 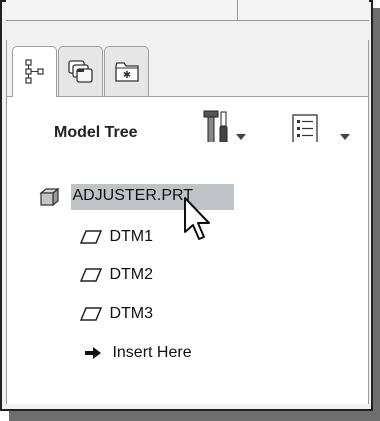 I want to click on tree-root-item: ADJUSTER.PRT, so click(x=116, y=196).